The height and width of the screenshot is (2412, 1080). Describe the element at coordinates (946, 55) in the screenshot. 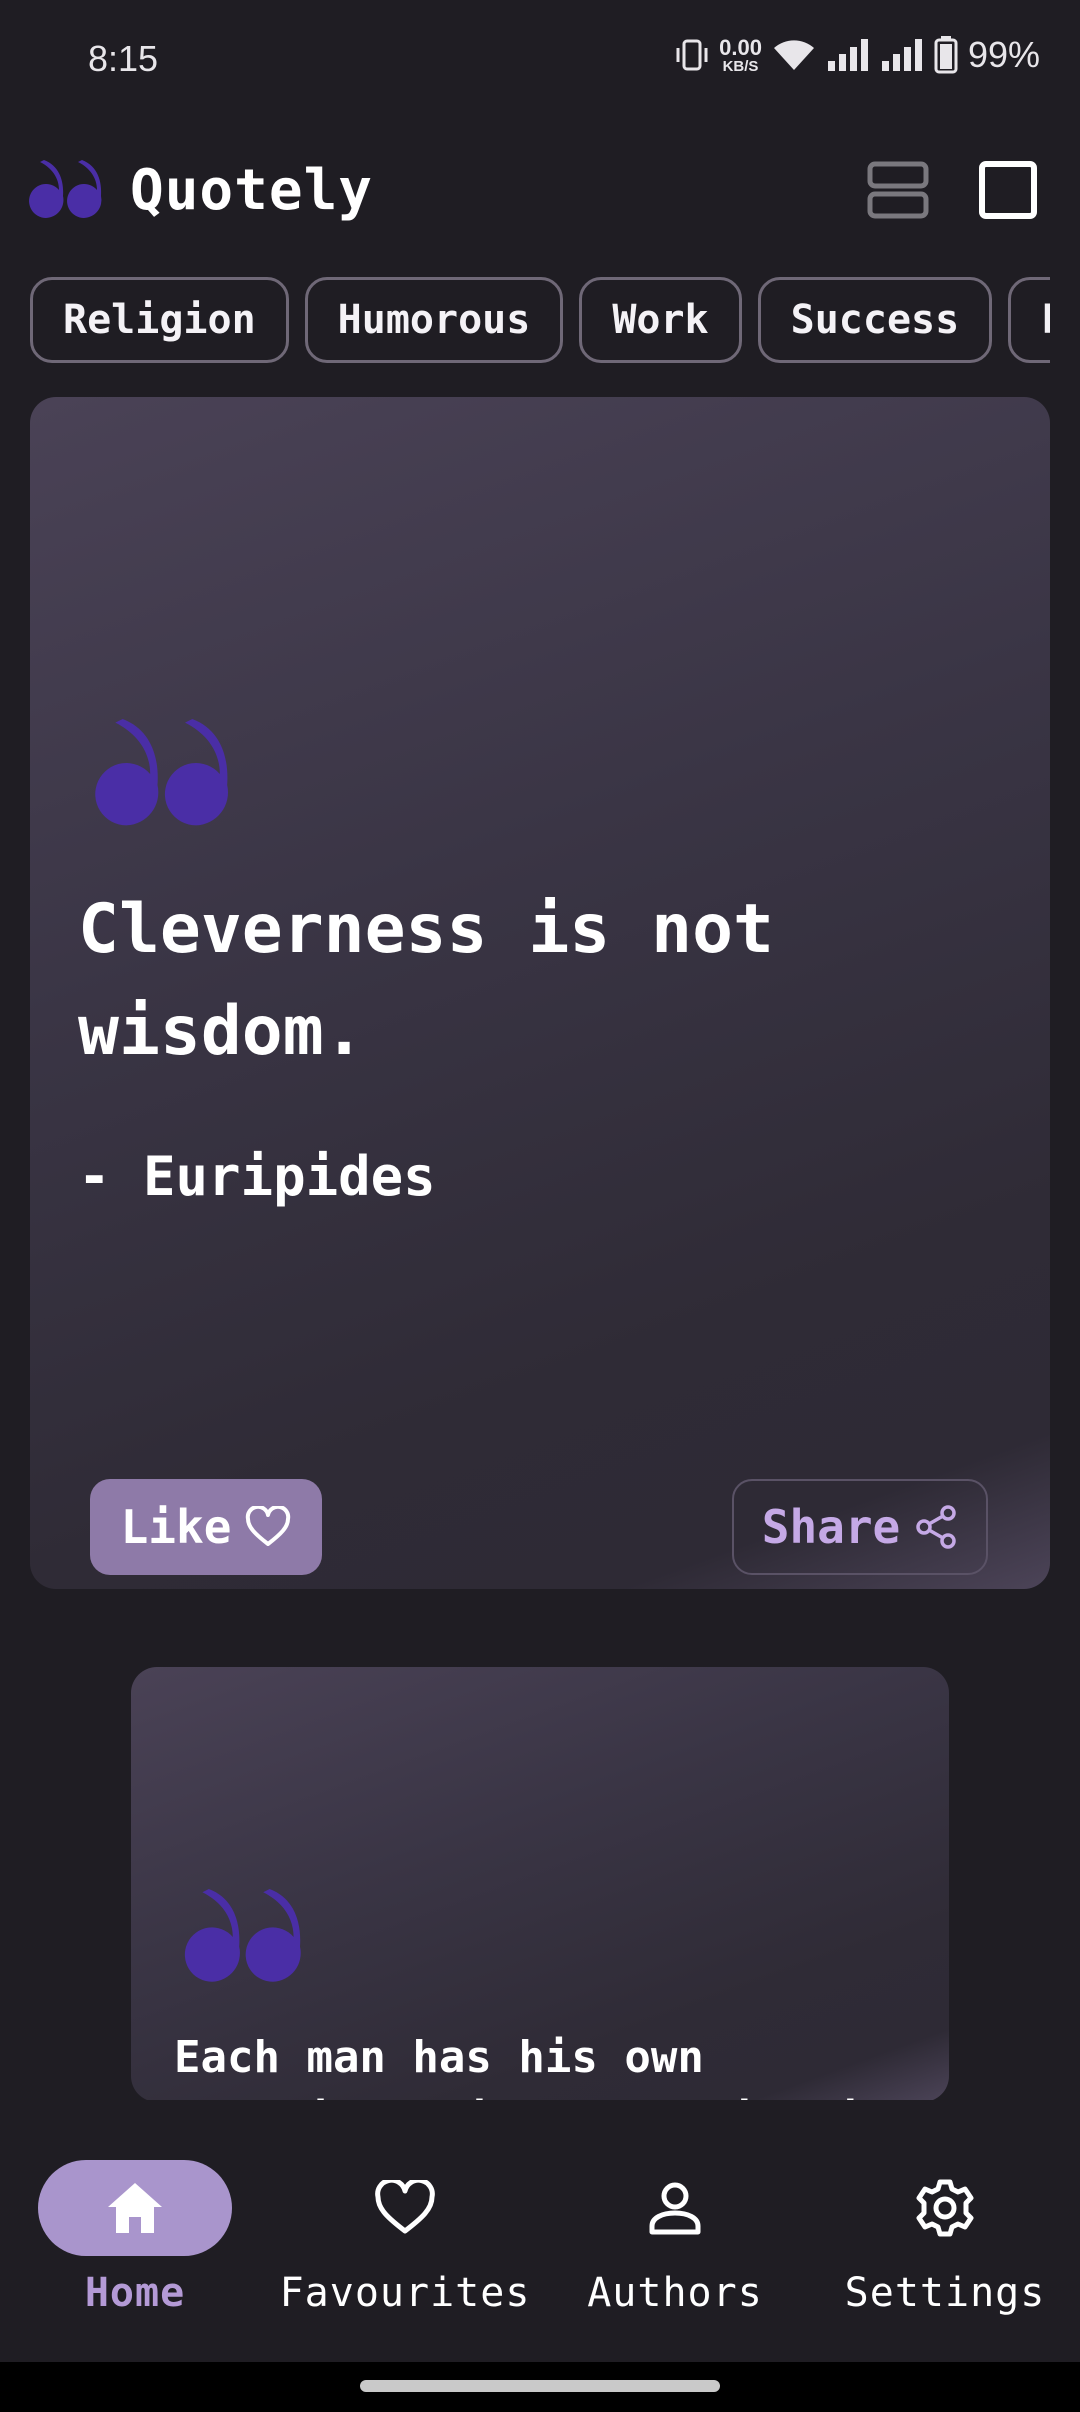

I see `battery-icon` at that location.